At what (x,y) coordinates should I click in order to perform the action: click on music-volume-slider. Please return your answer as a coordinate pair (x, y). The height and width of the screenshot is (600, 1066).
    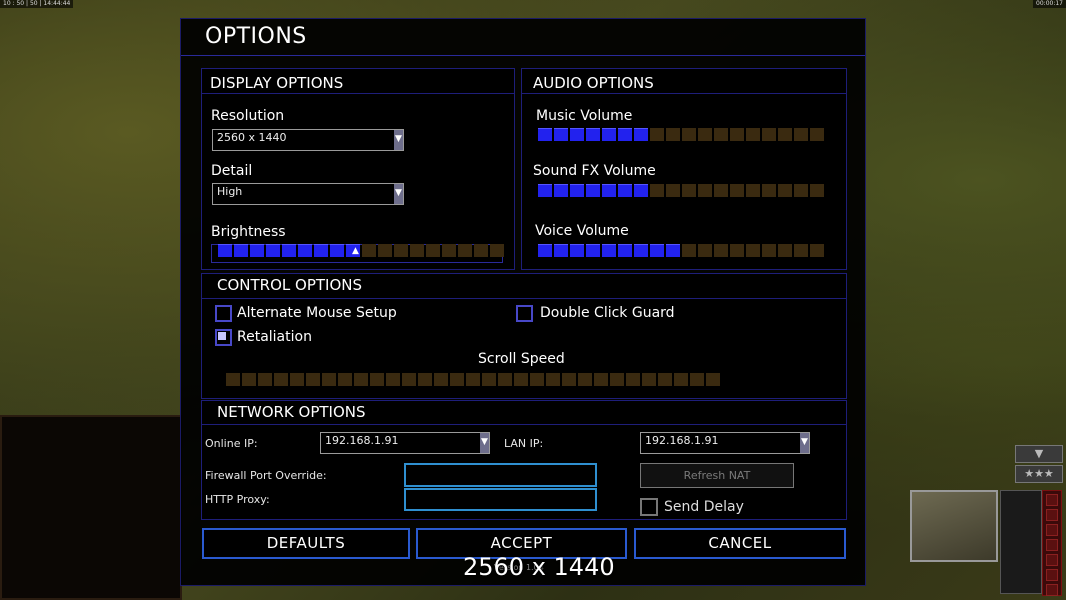
    Looking at the image, I should click on (681, 134).